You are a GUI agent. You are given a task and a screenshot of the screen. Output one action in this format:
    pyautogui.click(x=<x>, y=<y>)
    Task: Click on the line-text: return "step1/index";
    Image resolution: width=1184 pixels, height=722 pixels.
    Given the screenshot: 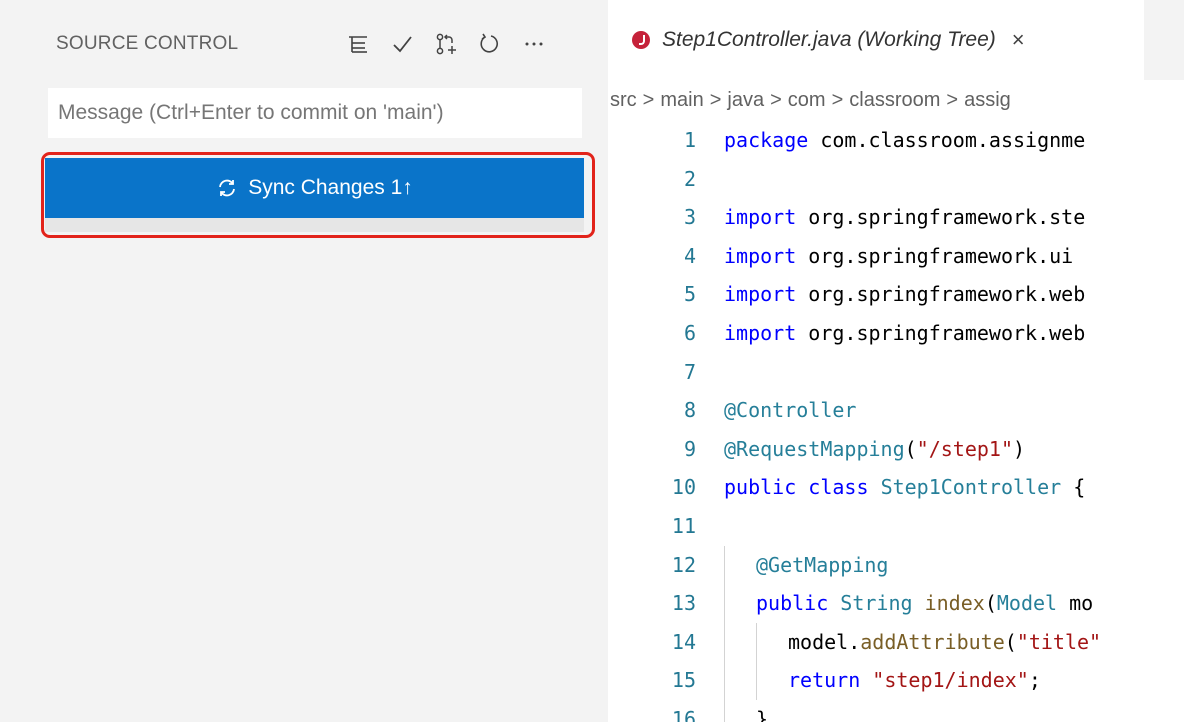 What is the action you would take?
    pyautogui.click(x=914, y=680)
    